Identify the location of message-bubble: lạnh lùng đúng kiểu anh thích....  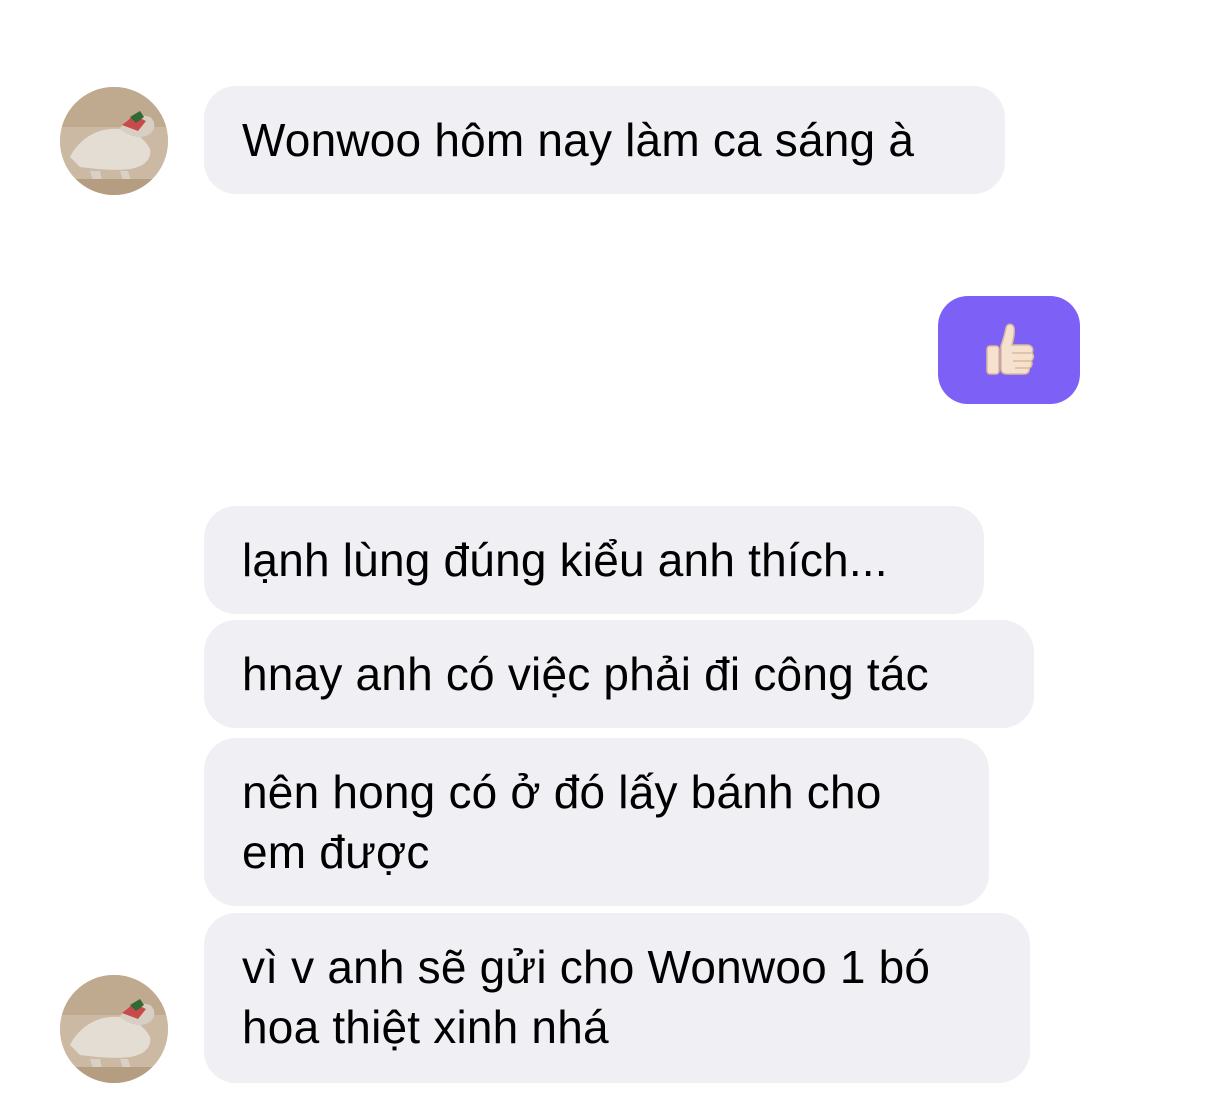
(594, 560).